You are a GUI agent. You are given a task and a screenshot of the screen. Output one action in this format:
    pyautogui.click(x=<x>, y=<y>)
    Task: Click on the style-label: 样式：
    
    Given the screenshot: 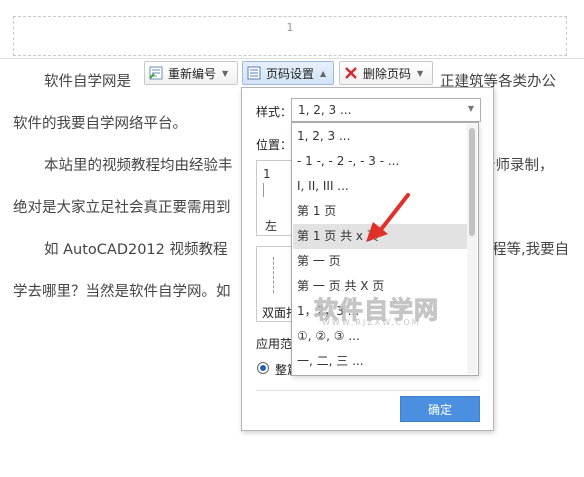 What is the action you would take?
    pyautogui.click(x=274, y=112)
    